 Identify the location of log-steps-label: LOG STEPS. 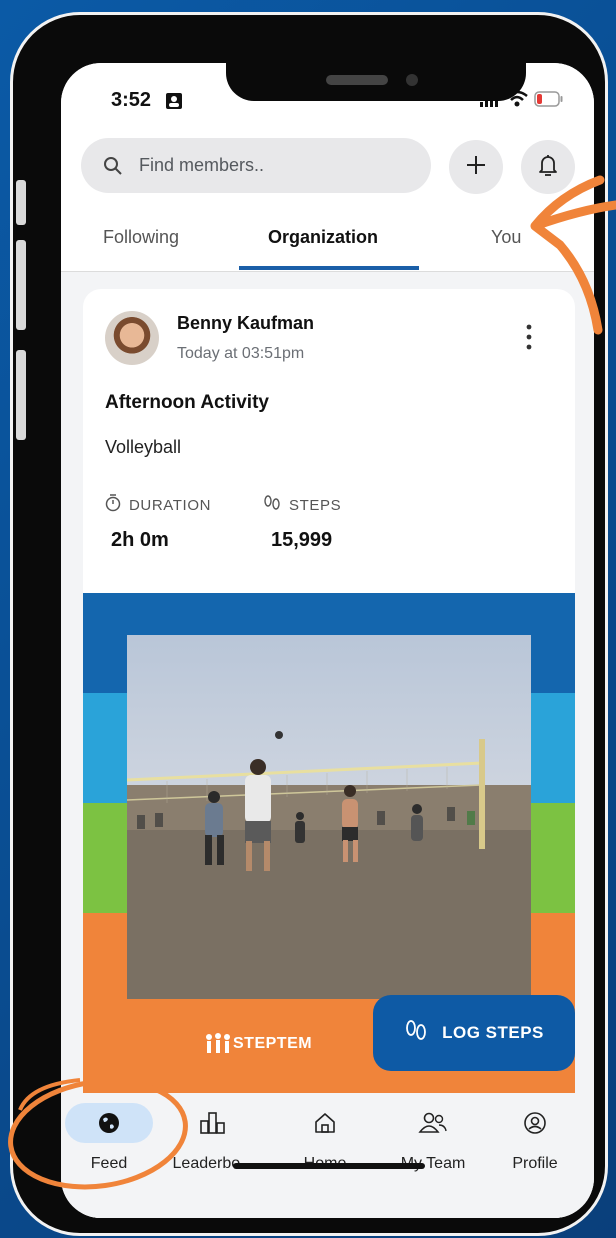
(493, 1032).